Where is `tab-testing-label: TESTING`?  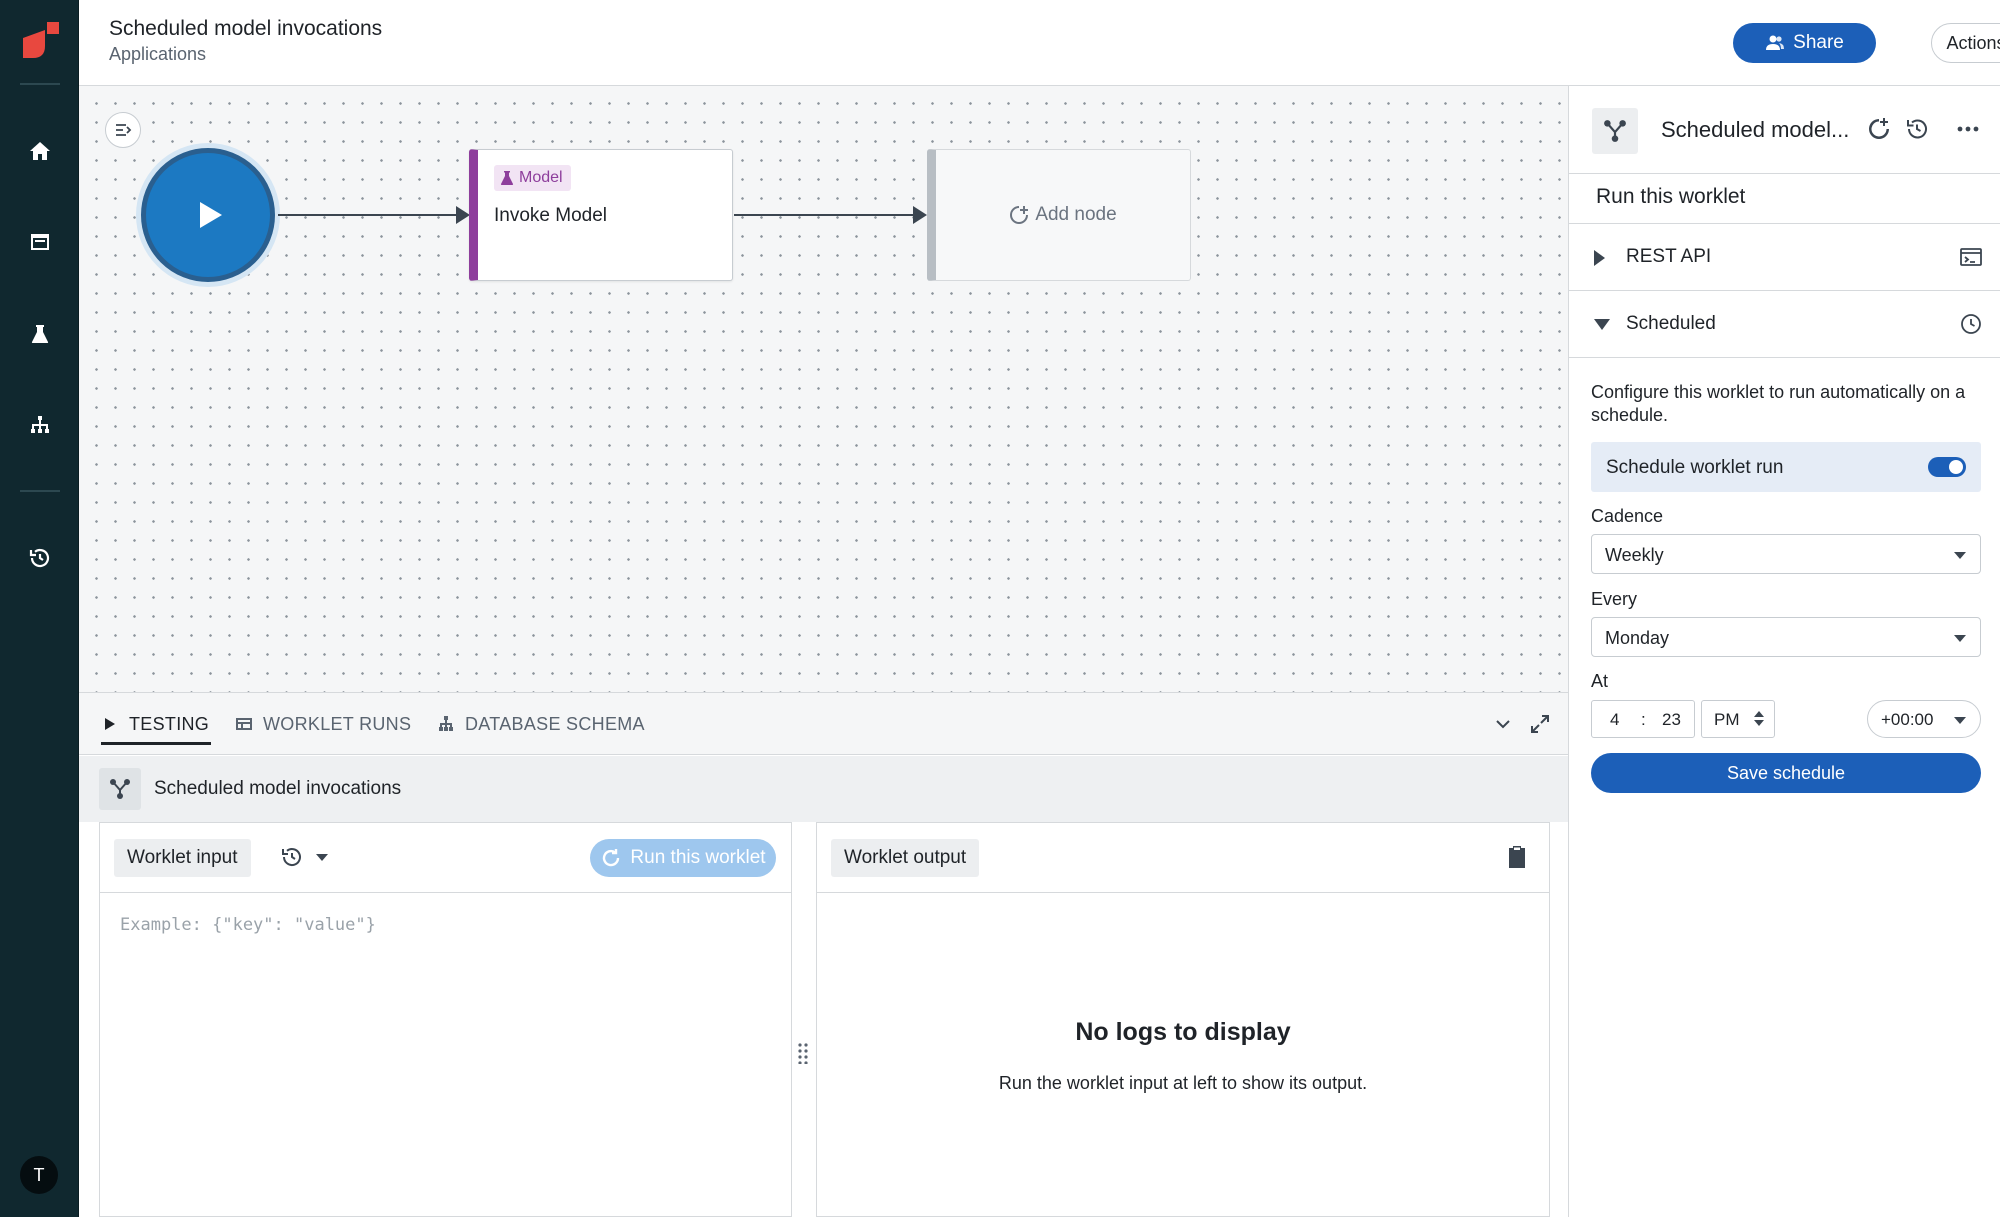
tab-testing-label: TESTING is located at coordinates (169, 723).